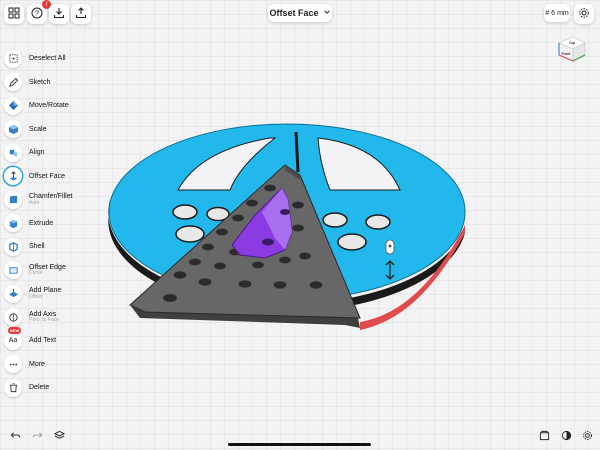 The width and height of the screenshot is (600, 450). I want to click on import-button, so click(59, 14).